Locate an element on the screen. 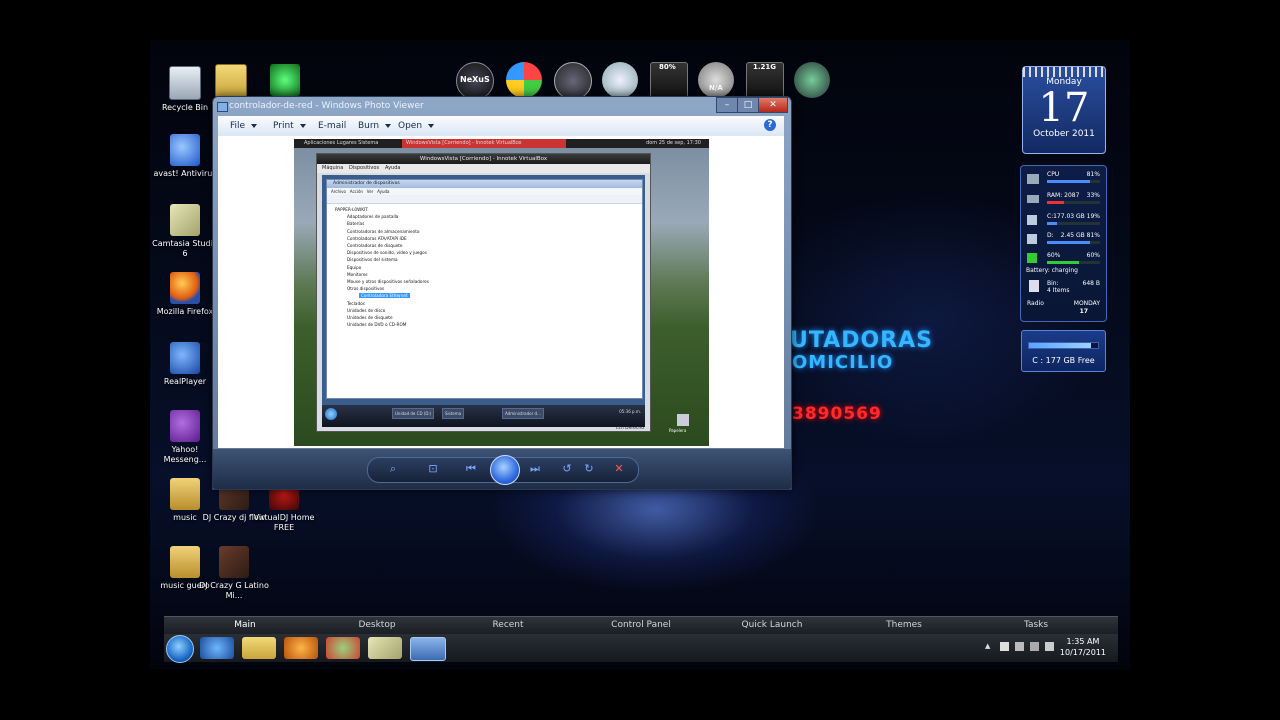 The image size is (1280, 720). host-menu-text: Aplicaciones Lugares Sistema is located at coordinates (341, 143).